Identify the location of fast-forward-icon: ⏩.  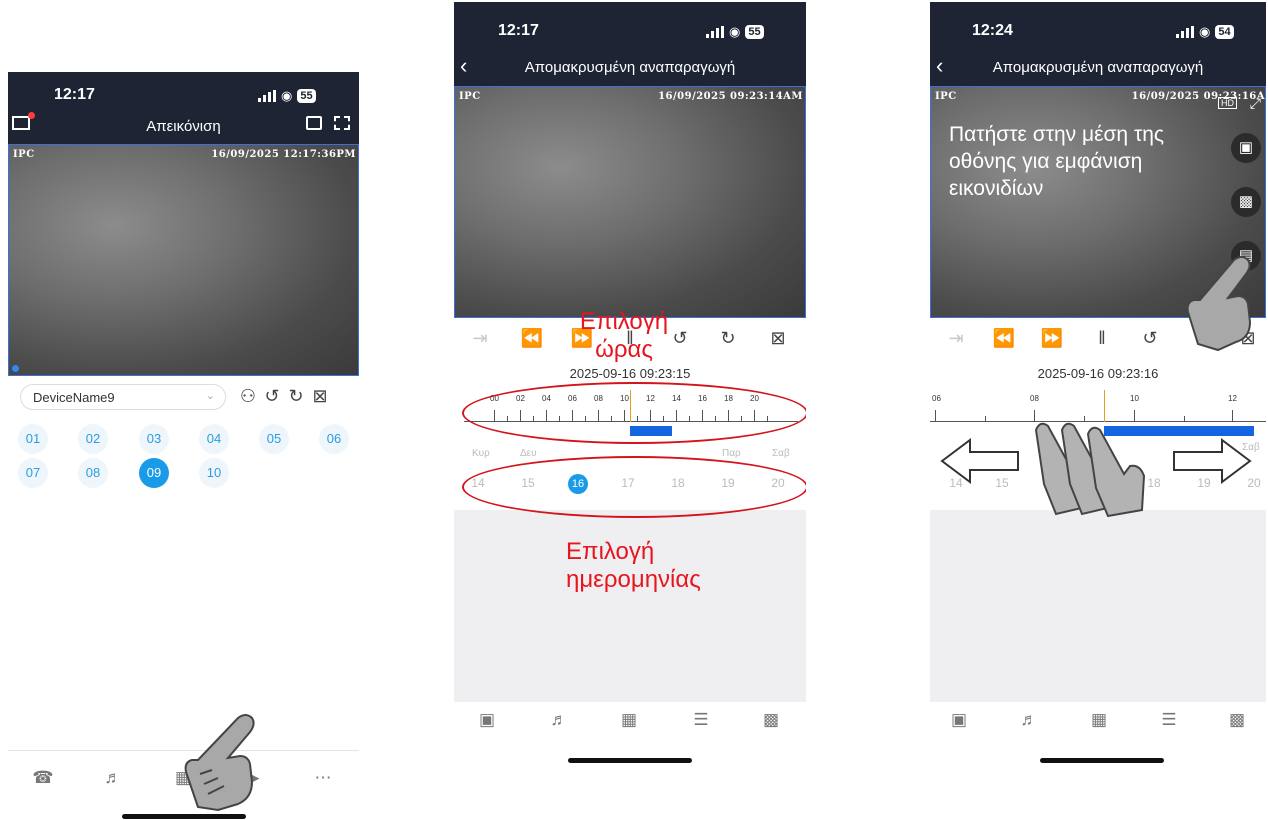
(1052, 338).